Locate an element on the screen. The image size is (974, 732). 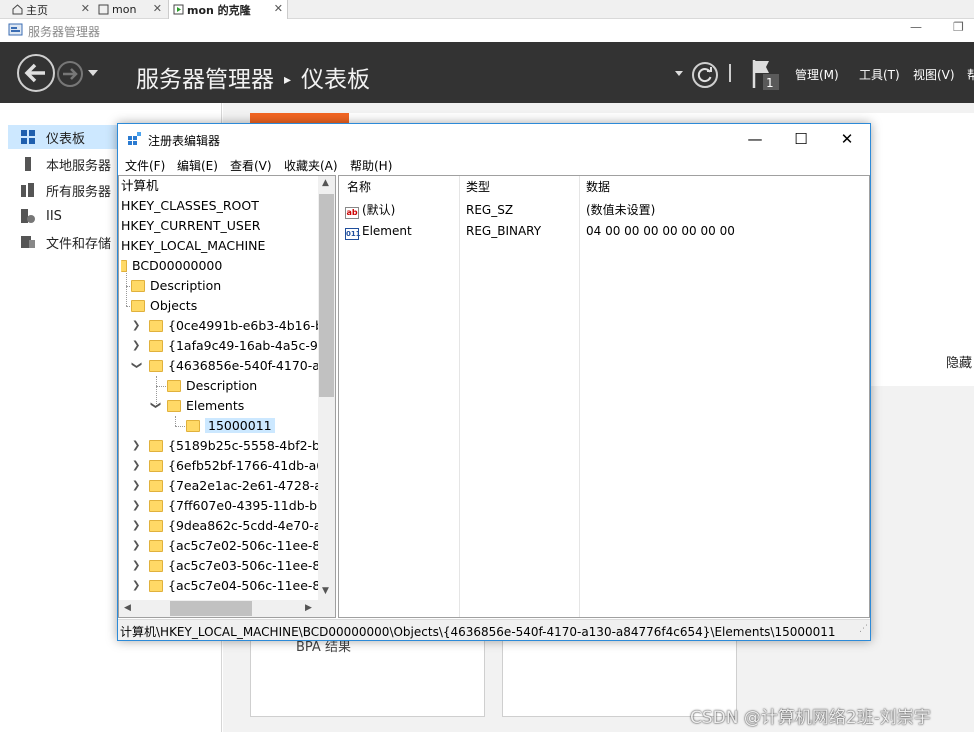
vm-tab-label: mon 的克隆 is located at coordinates (219, 10).